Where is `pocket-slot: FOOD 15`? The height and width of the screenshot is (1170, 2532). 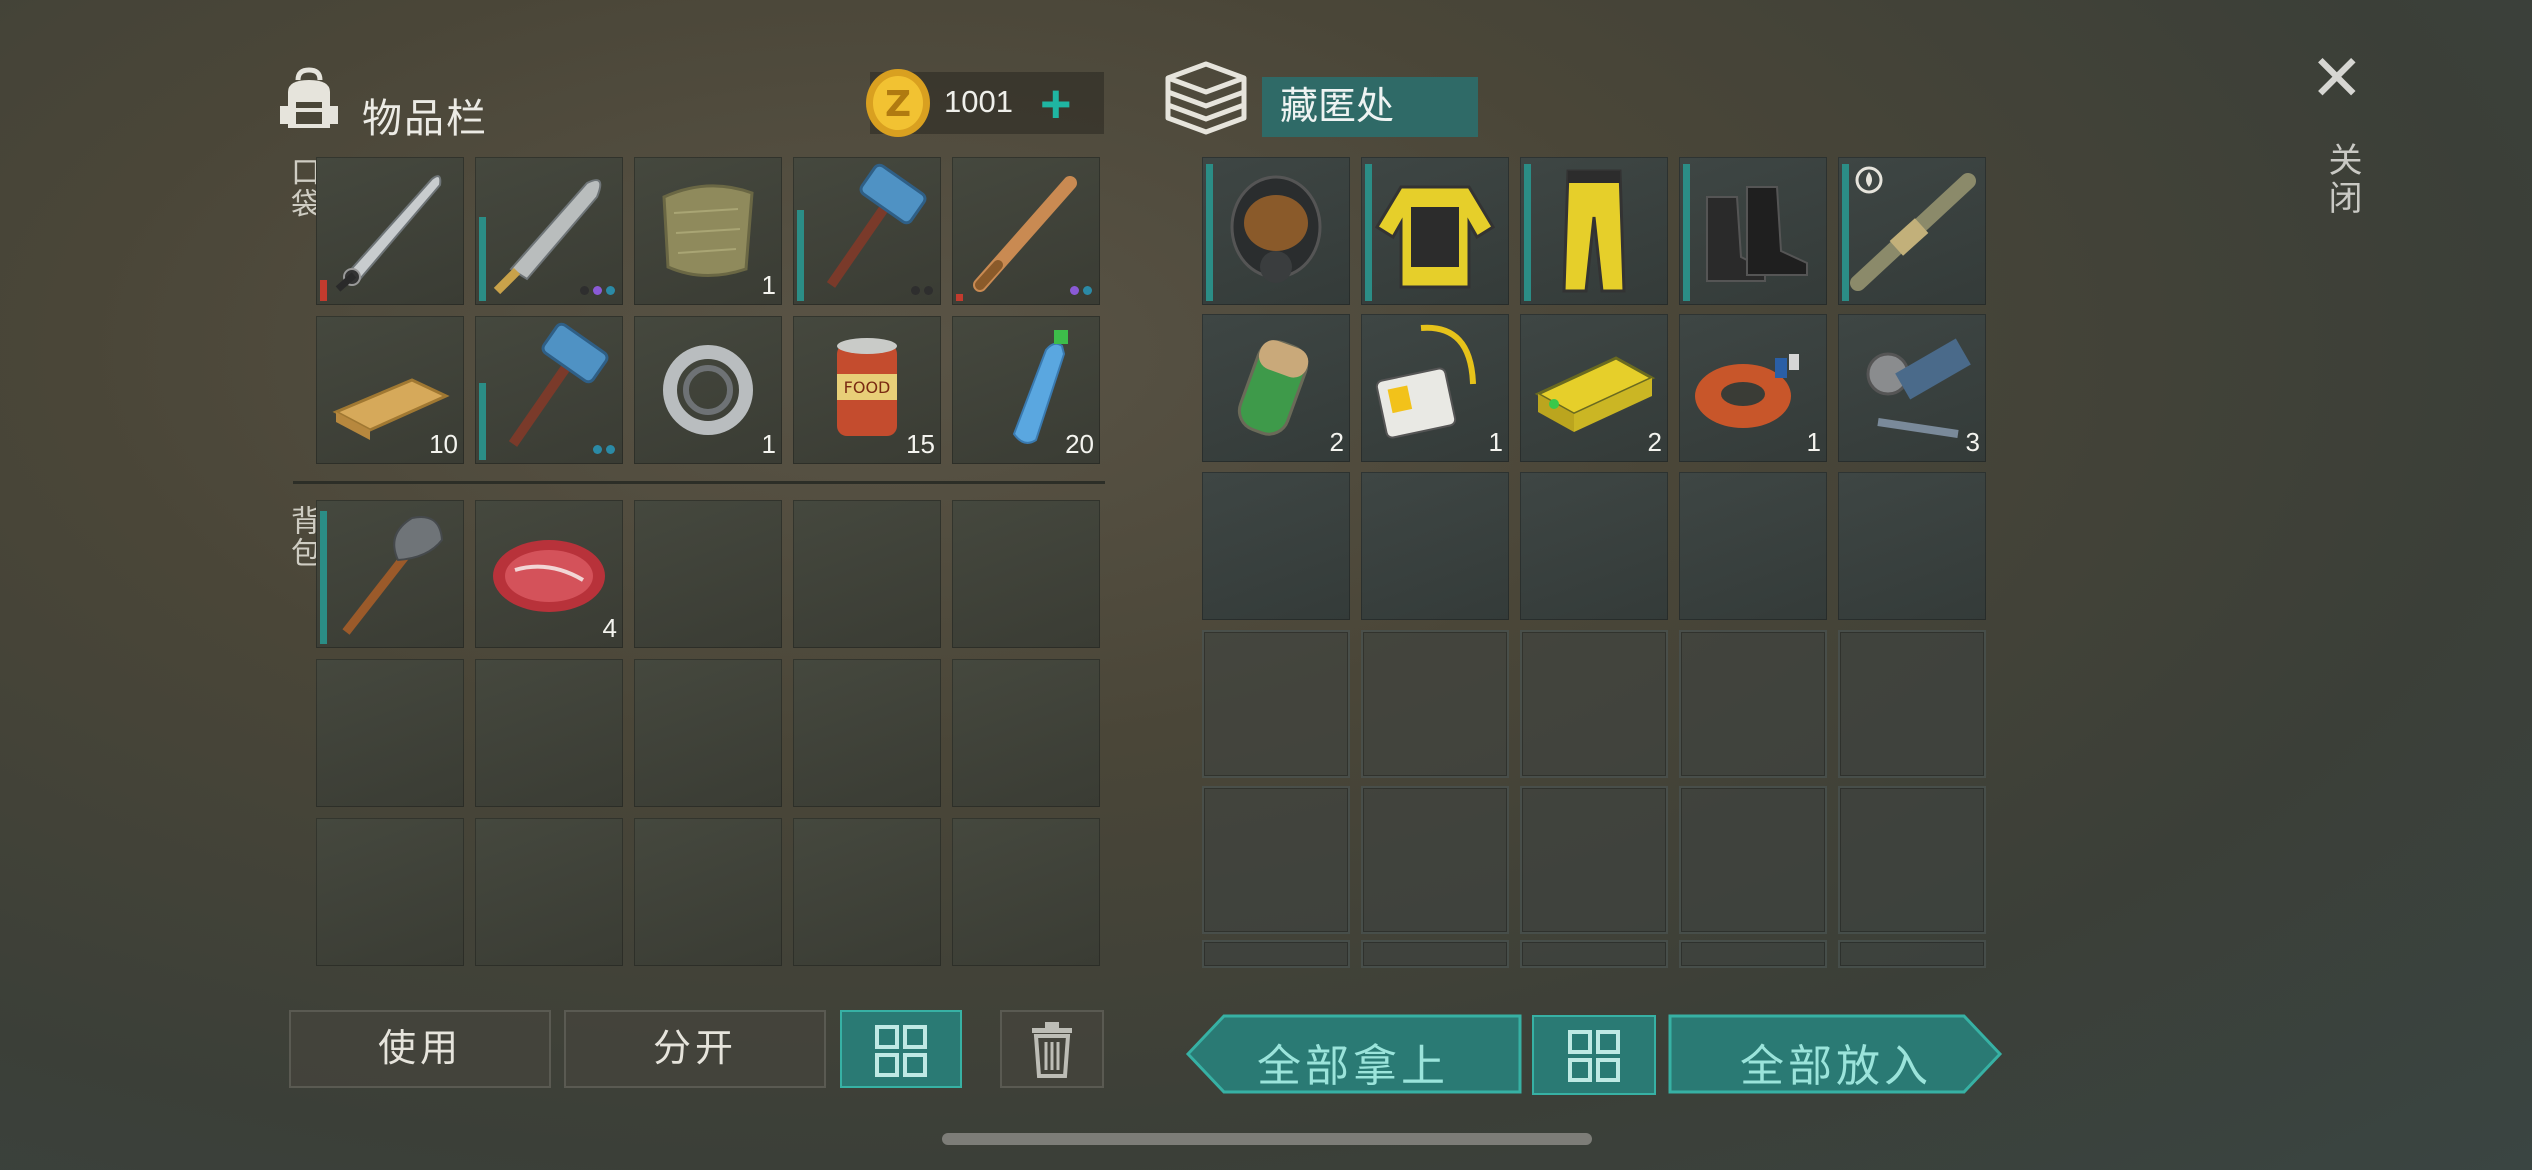 pocket-slot: FOOD 15 is located at coordinates (867, 390).